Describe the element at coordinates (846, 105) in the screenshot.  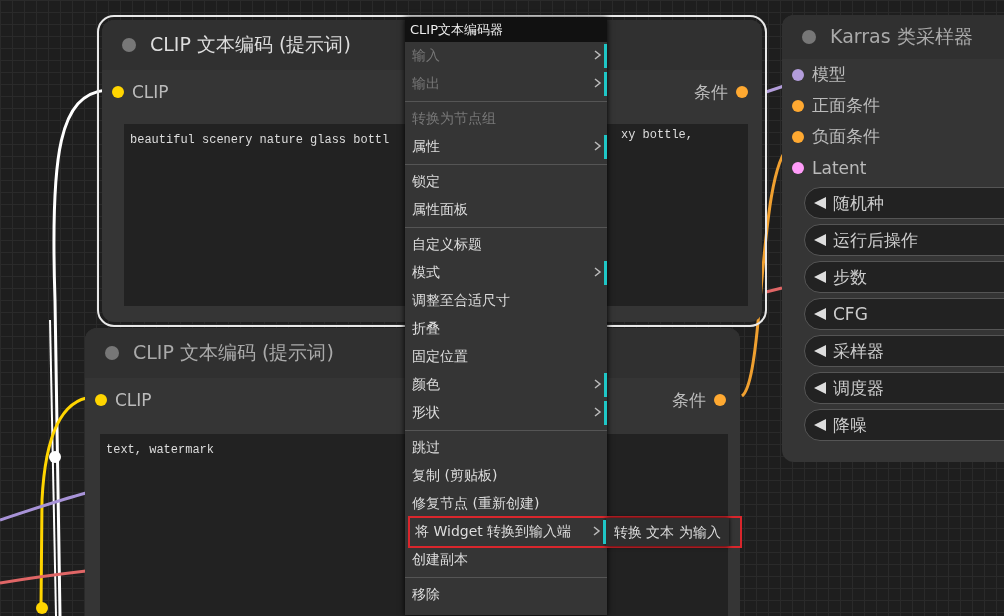
I see `input-label: 正面条件` at that location.